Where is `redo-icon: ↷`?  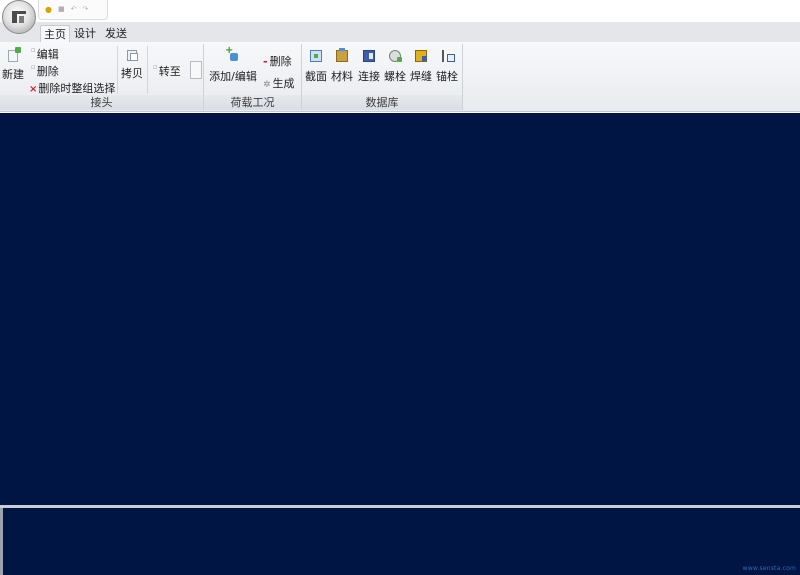
redo-icon: ↷ is located at coordinates (85, 9).